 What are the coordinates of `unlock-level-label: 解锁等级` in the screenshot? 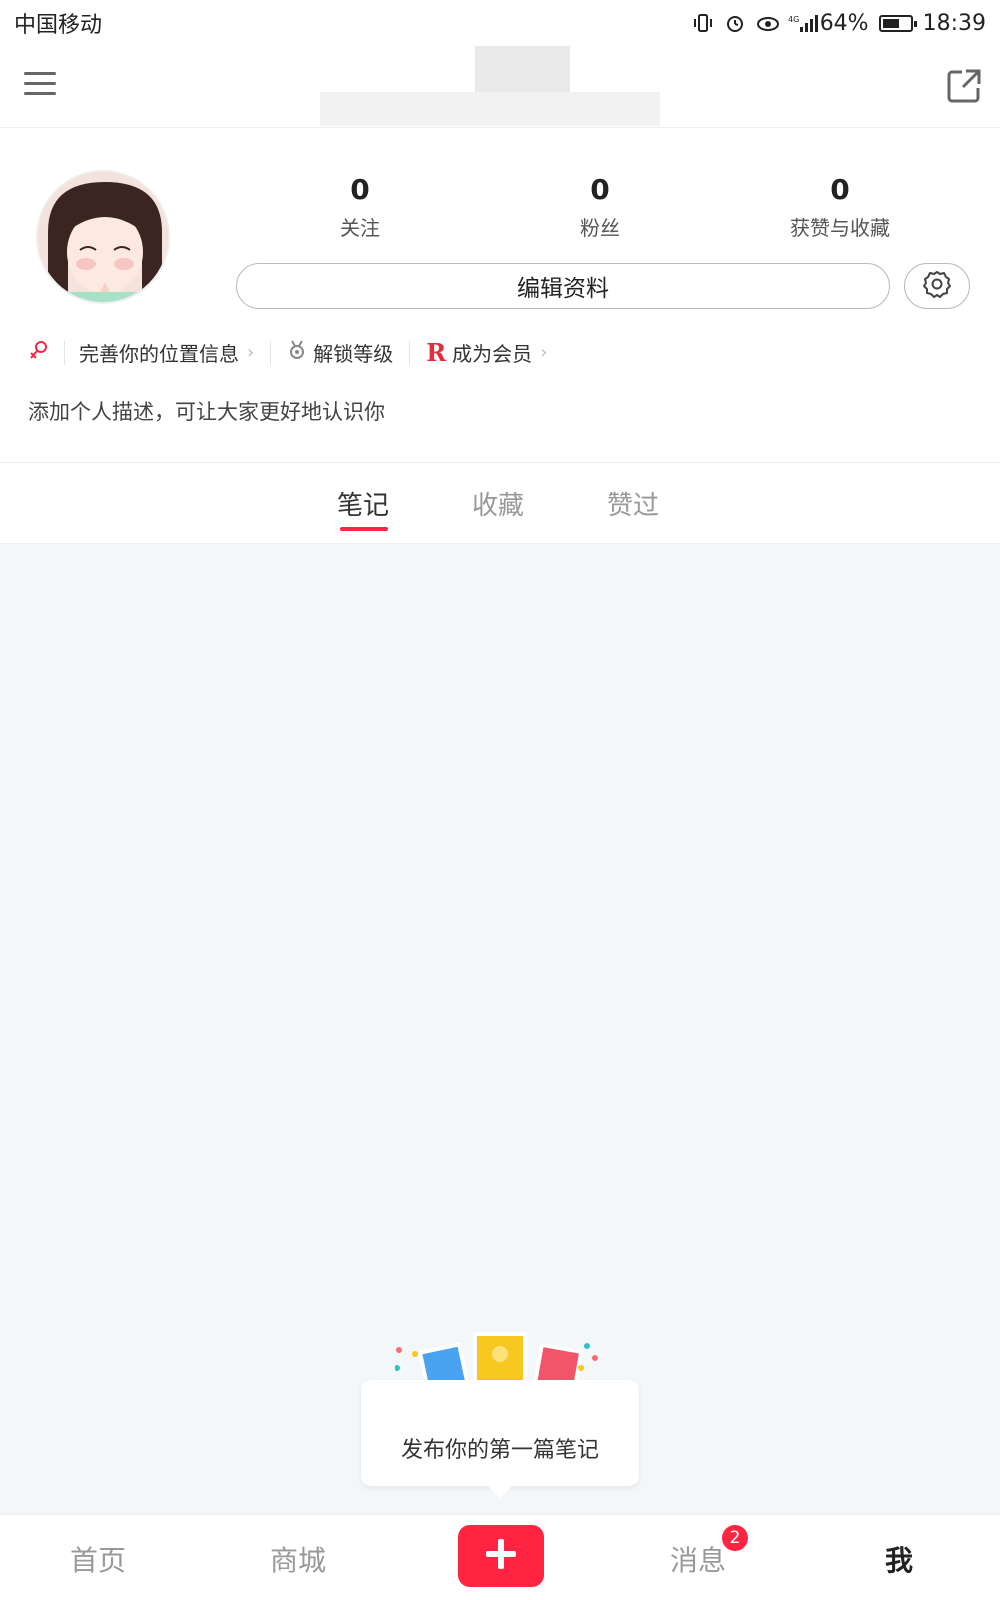 It's located at (353, 354).